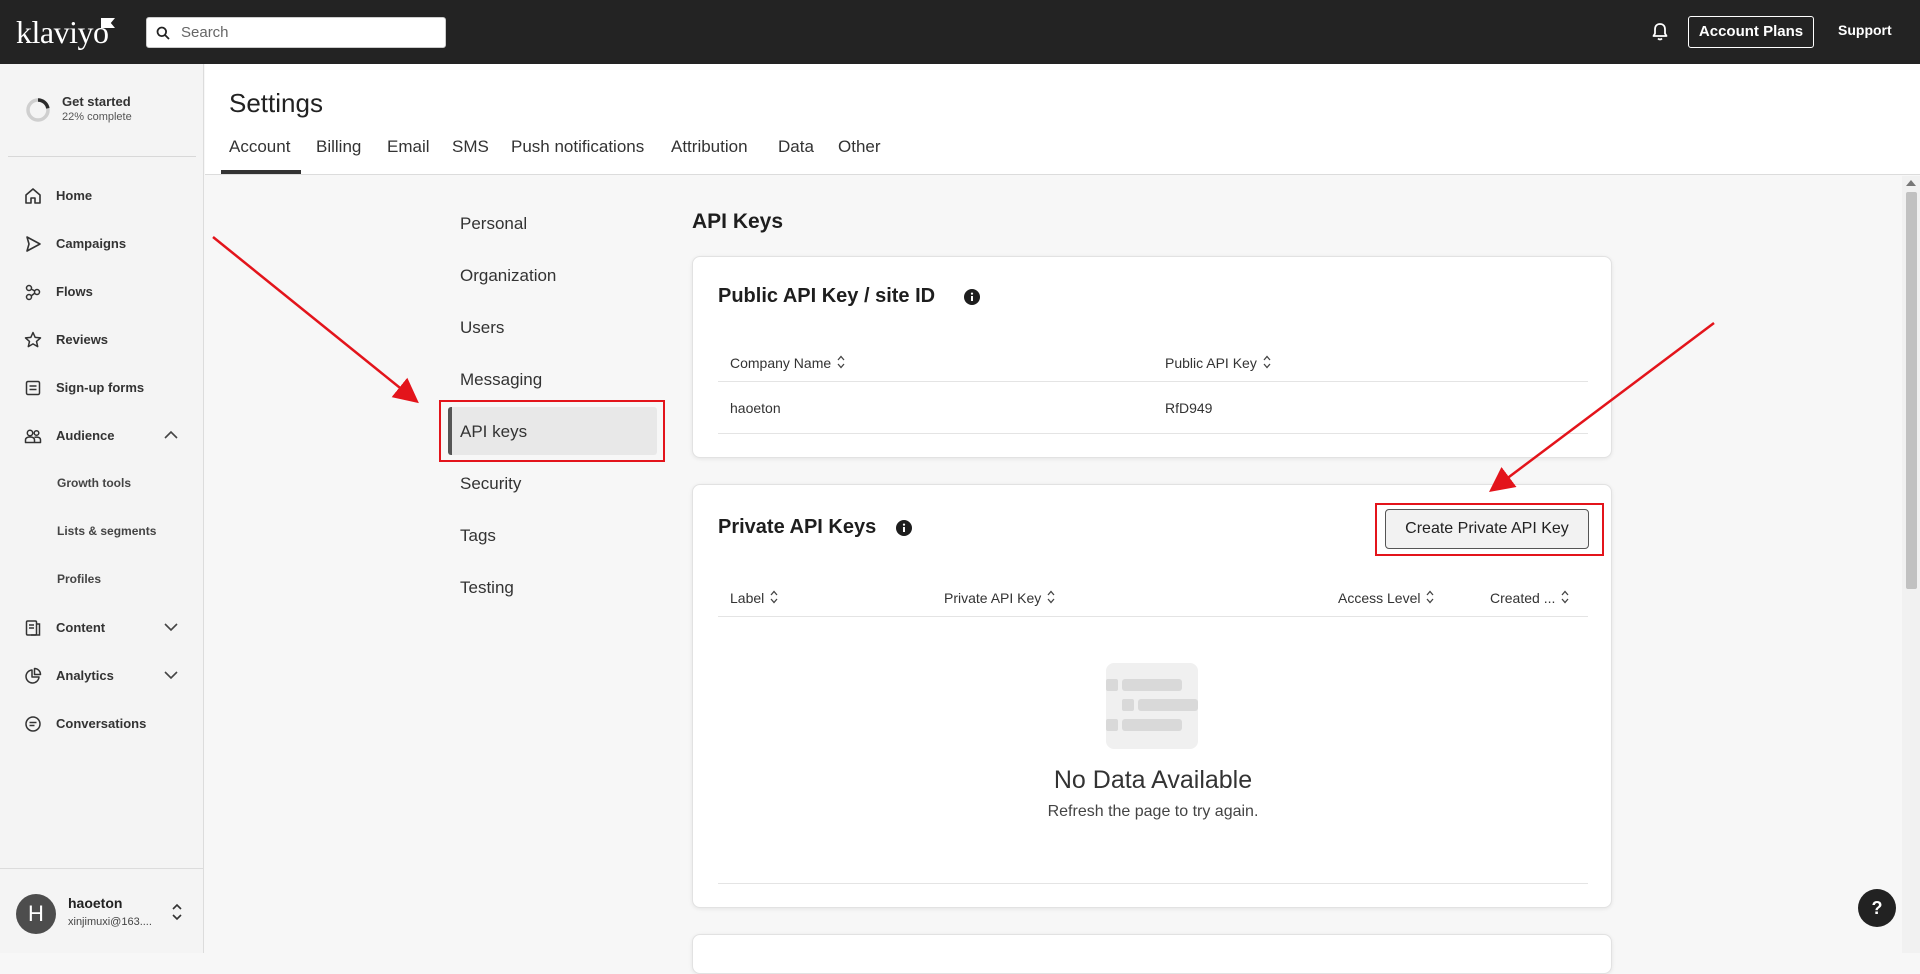  Describe the element at coordinates (33, 628) in the screenshot. I see `content-icon` at that location.